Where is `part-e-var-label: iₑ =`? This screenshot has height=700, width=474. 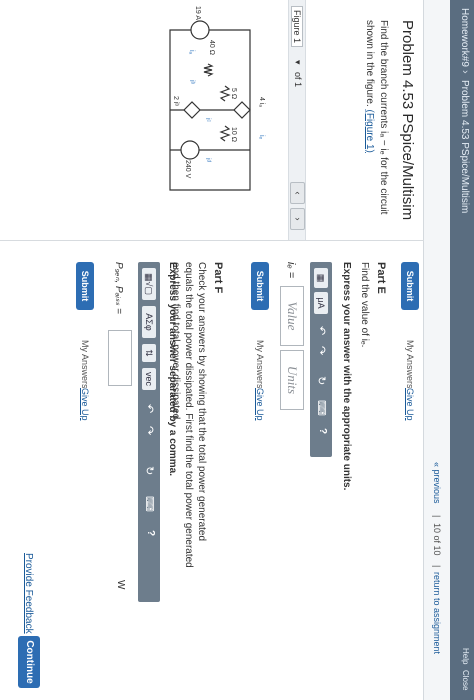
part-e-var-label: iₑ = is located at coordinates (291, 270).